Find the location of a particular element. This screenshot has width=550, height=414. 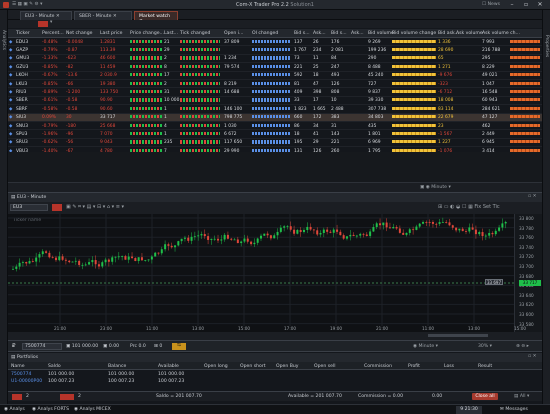

portfolio-column-header: Available is located at coordinates (168, 366).